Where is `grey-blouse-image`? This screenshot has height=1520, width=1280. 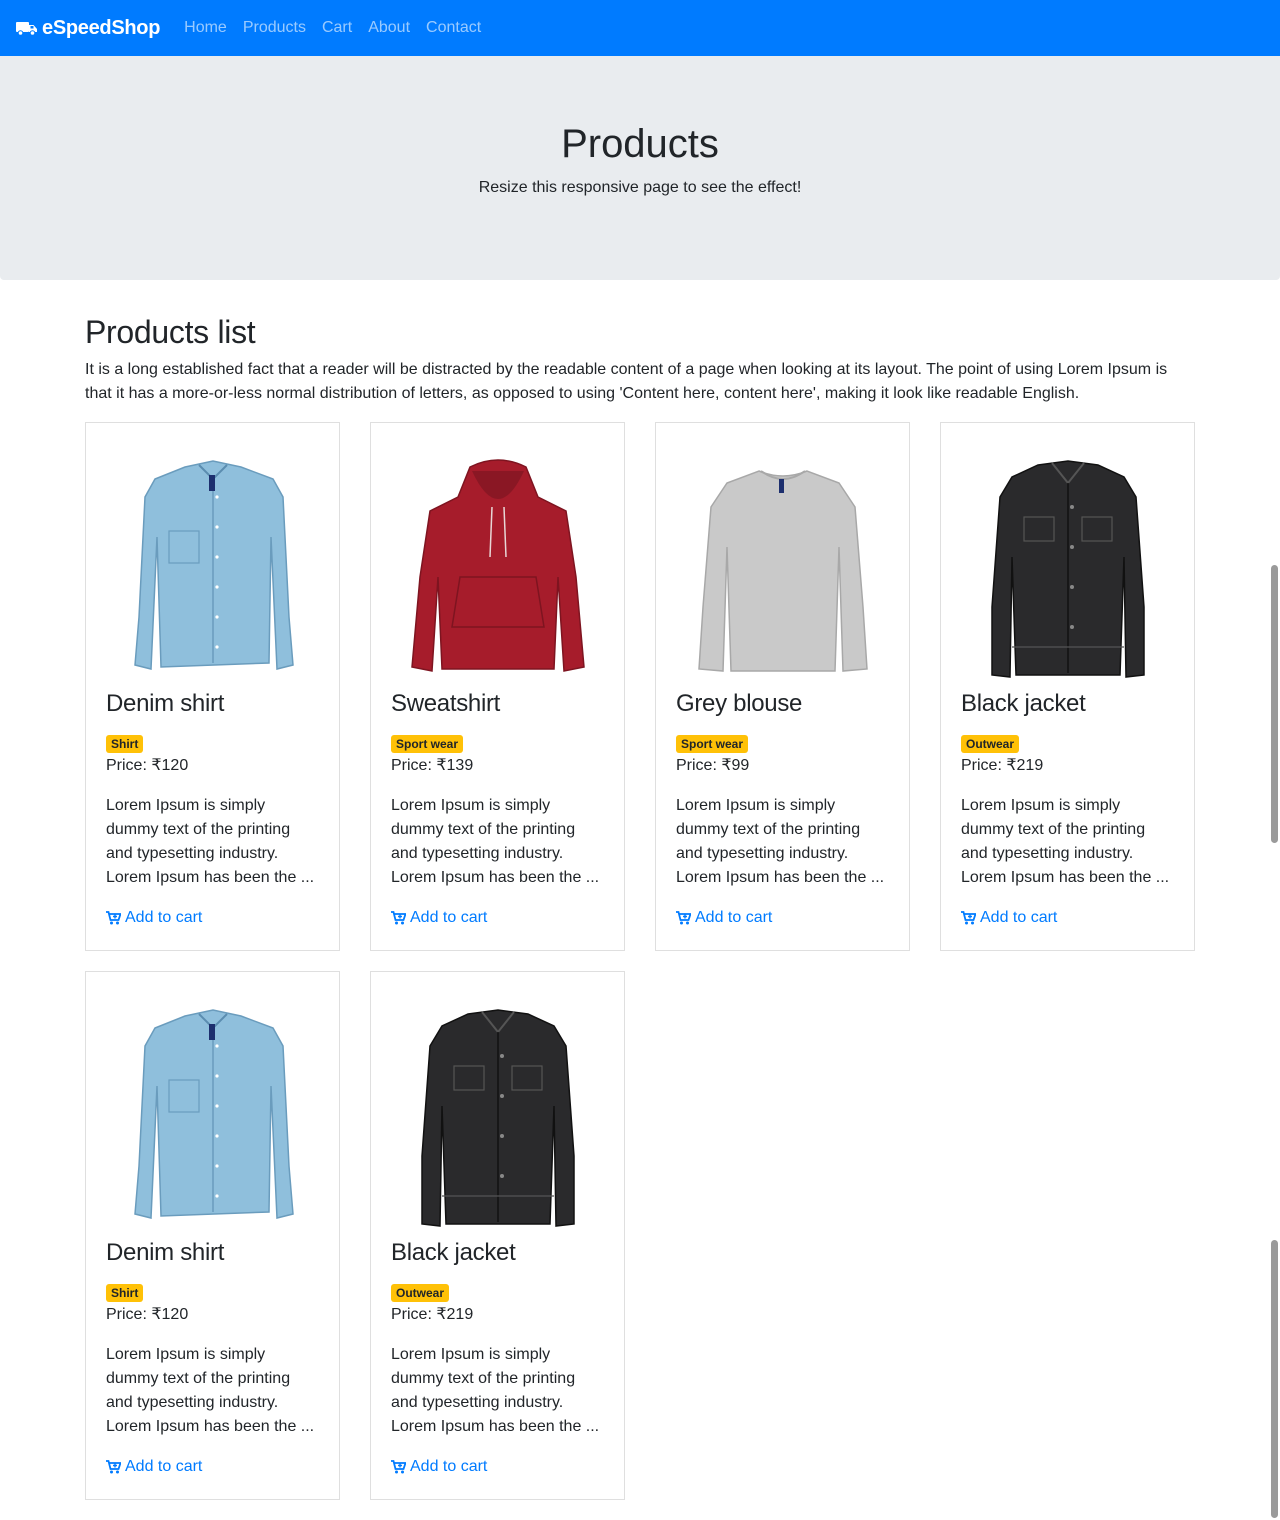
grey-blouse-image is located at coordinates (782, 568).